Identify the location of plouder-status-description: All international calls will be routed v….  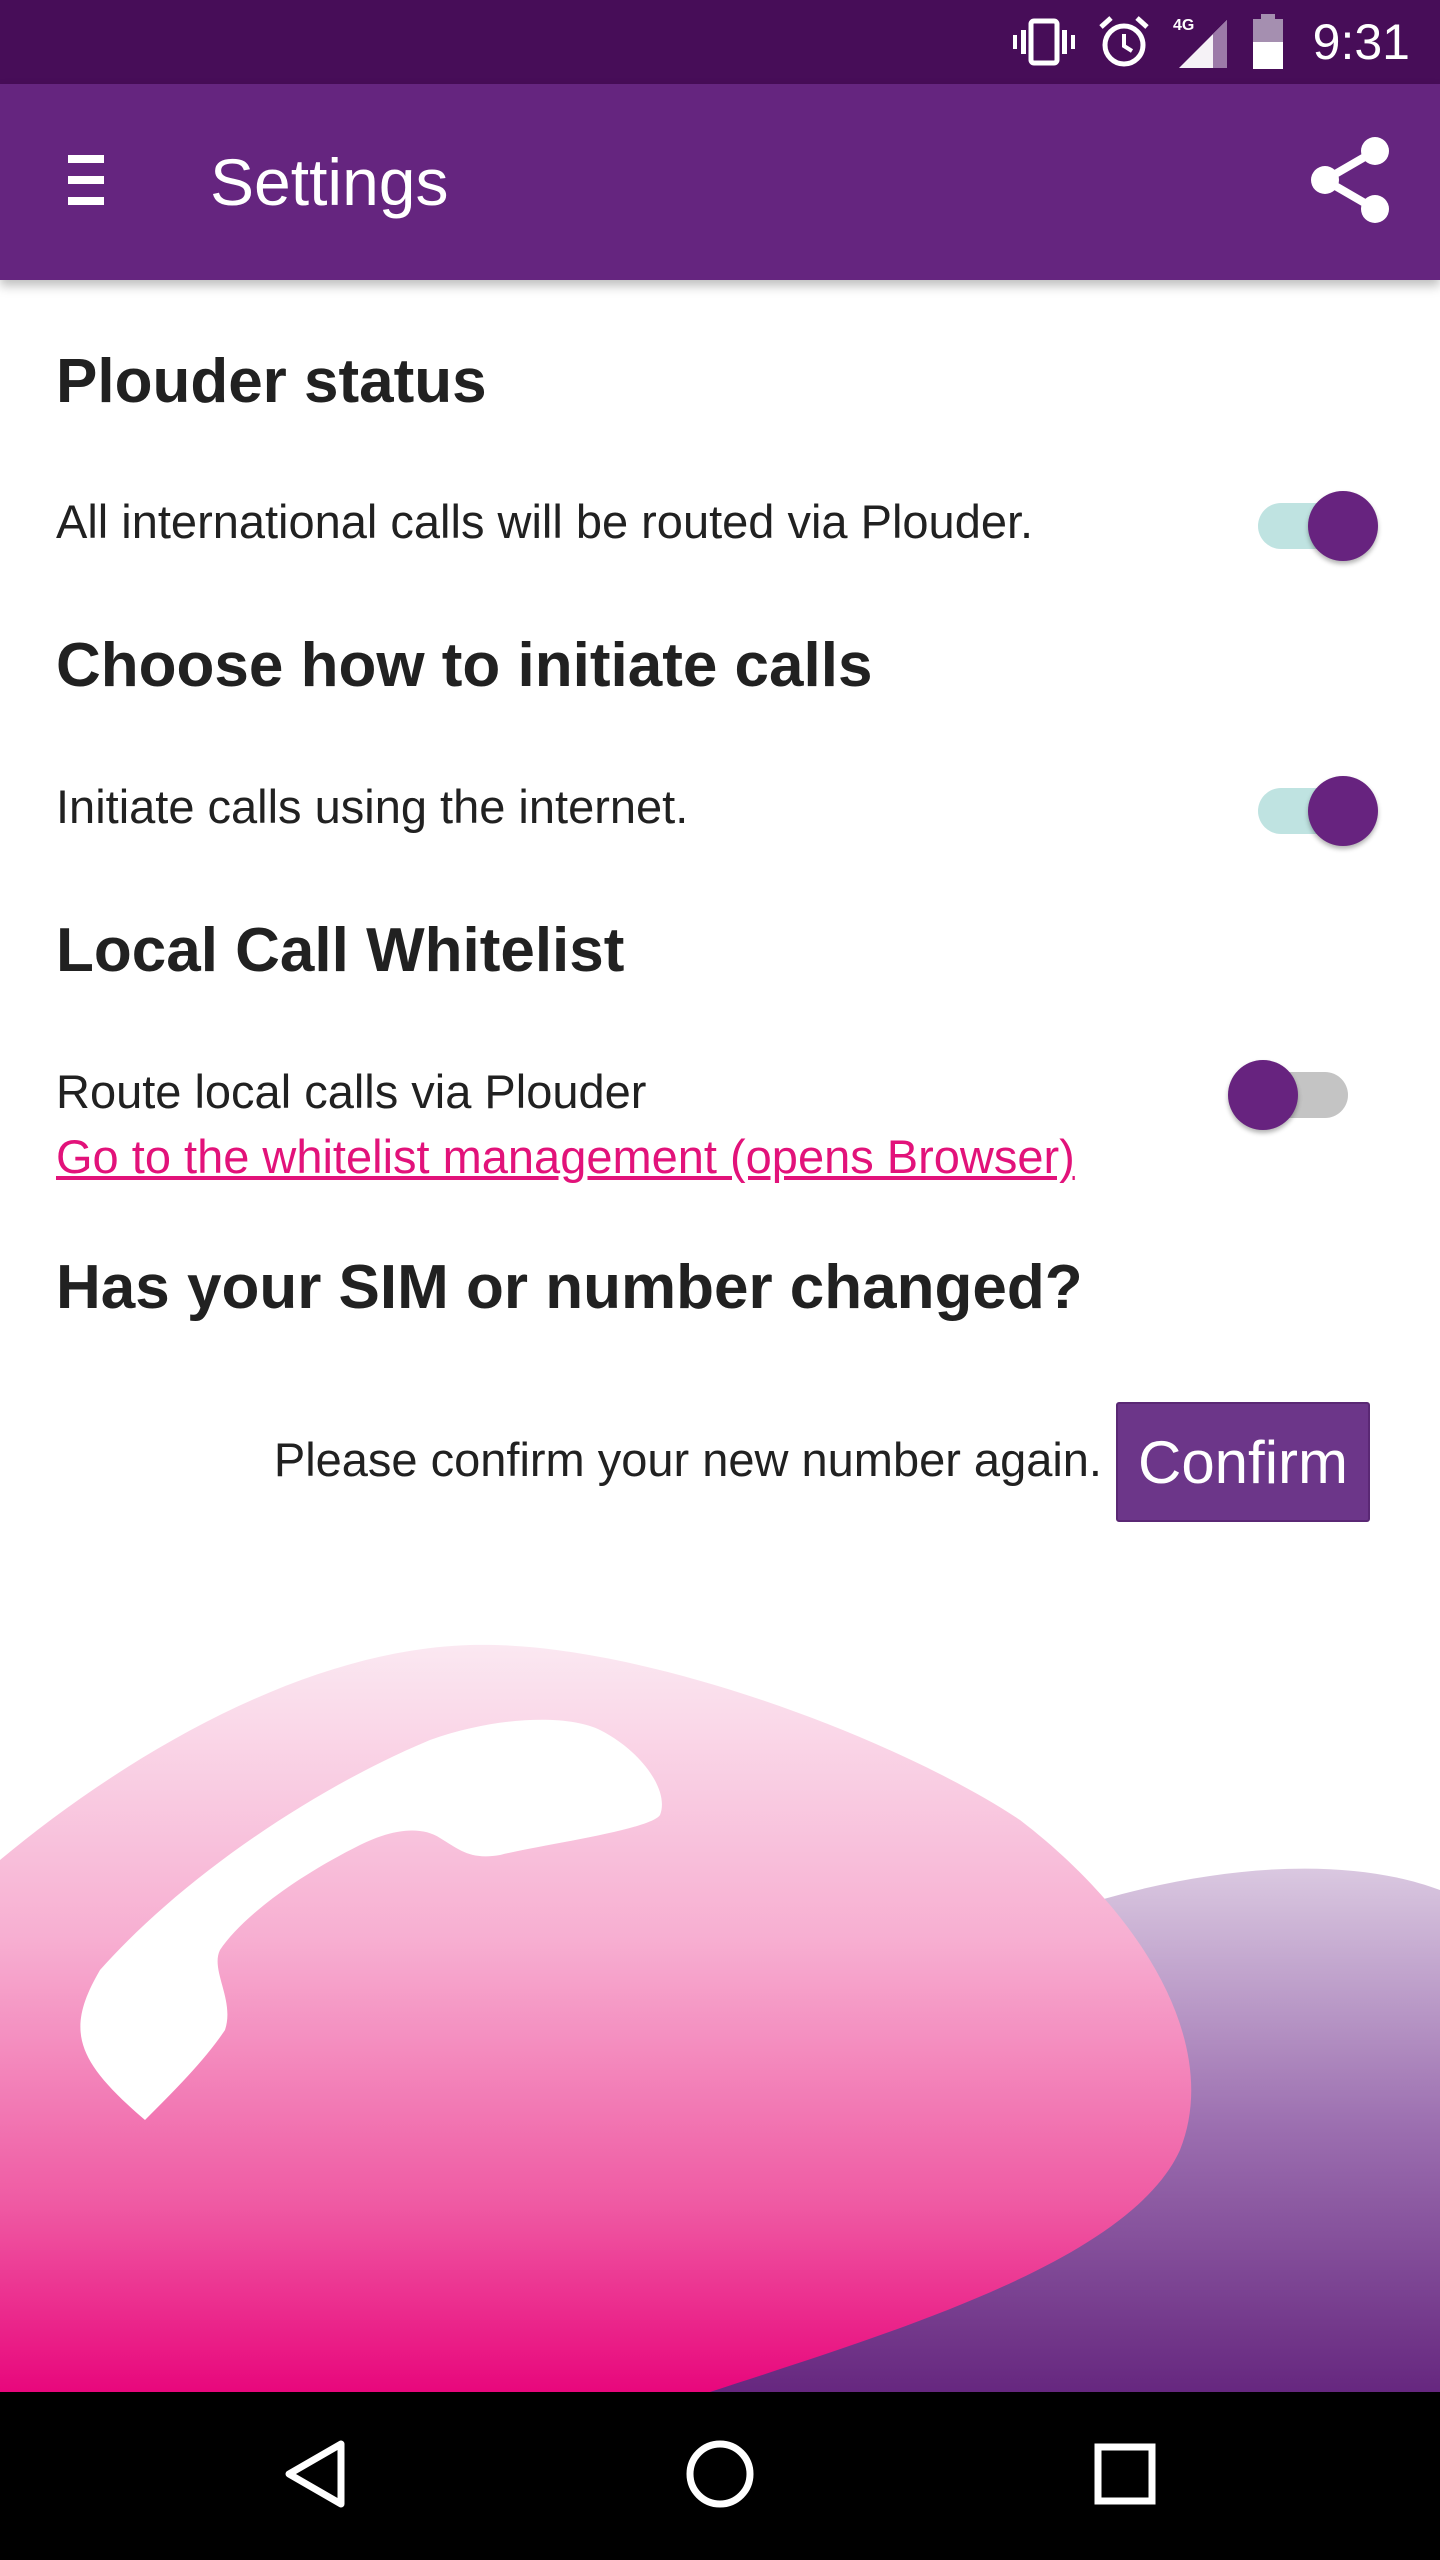
(545, 521).